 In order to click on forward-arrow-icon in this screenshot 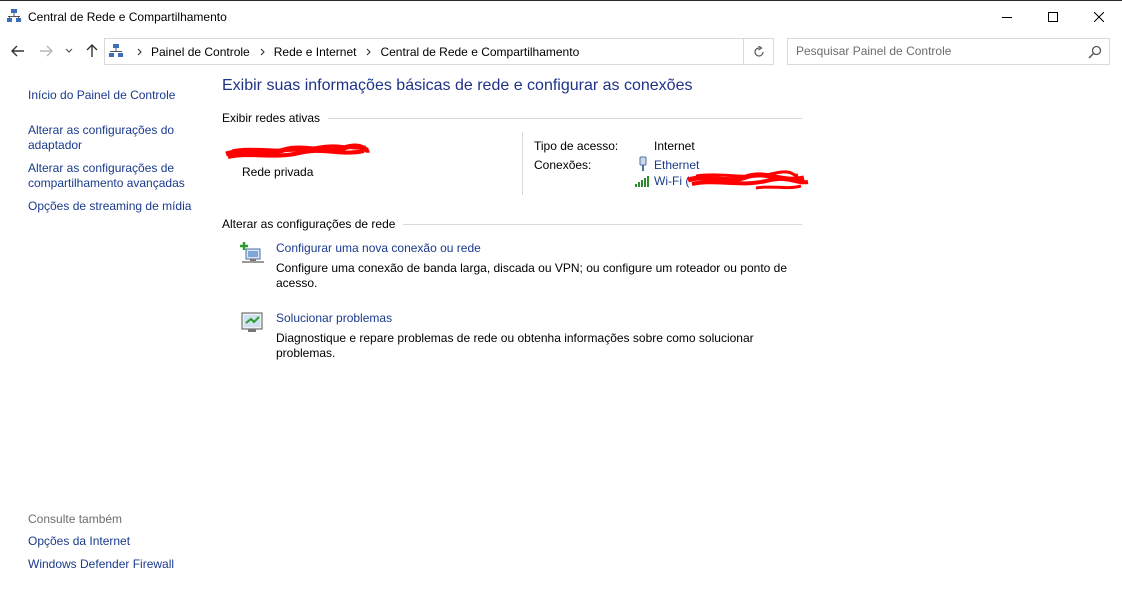, I will do `click(46, 51)`.